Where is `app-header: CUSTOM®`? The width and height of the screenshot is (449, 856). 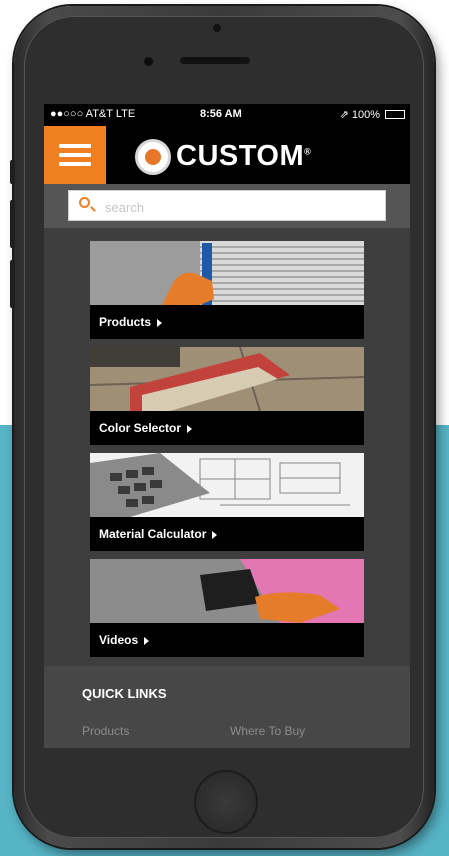
app-header: CUSTOM® is located at coordinates (227, 155).